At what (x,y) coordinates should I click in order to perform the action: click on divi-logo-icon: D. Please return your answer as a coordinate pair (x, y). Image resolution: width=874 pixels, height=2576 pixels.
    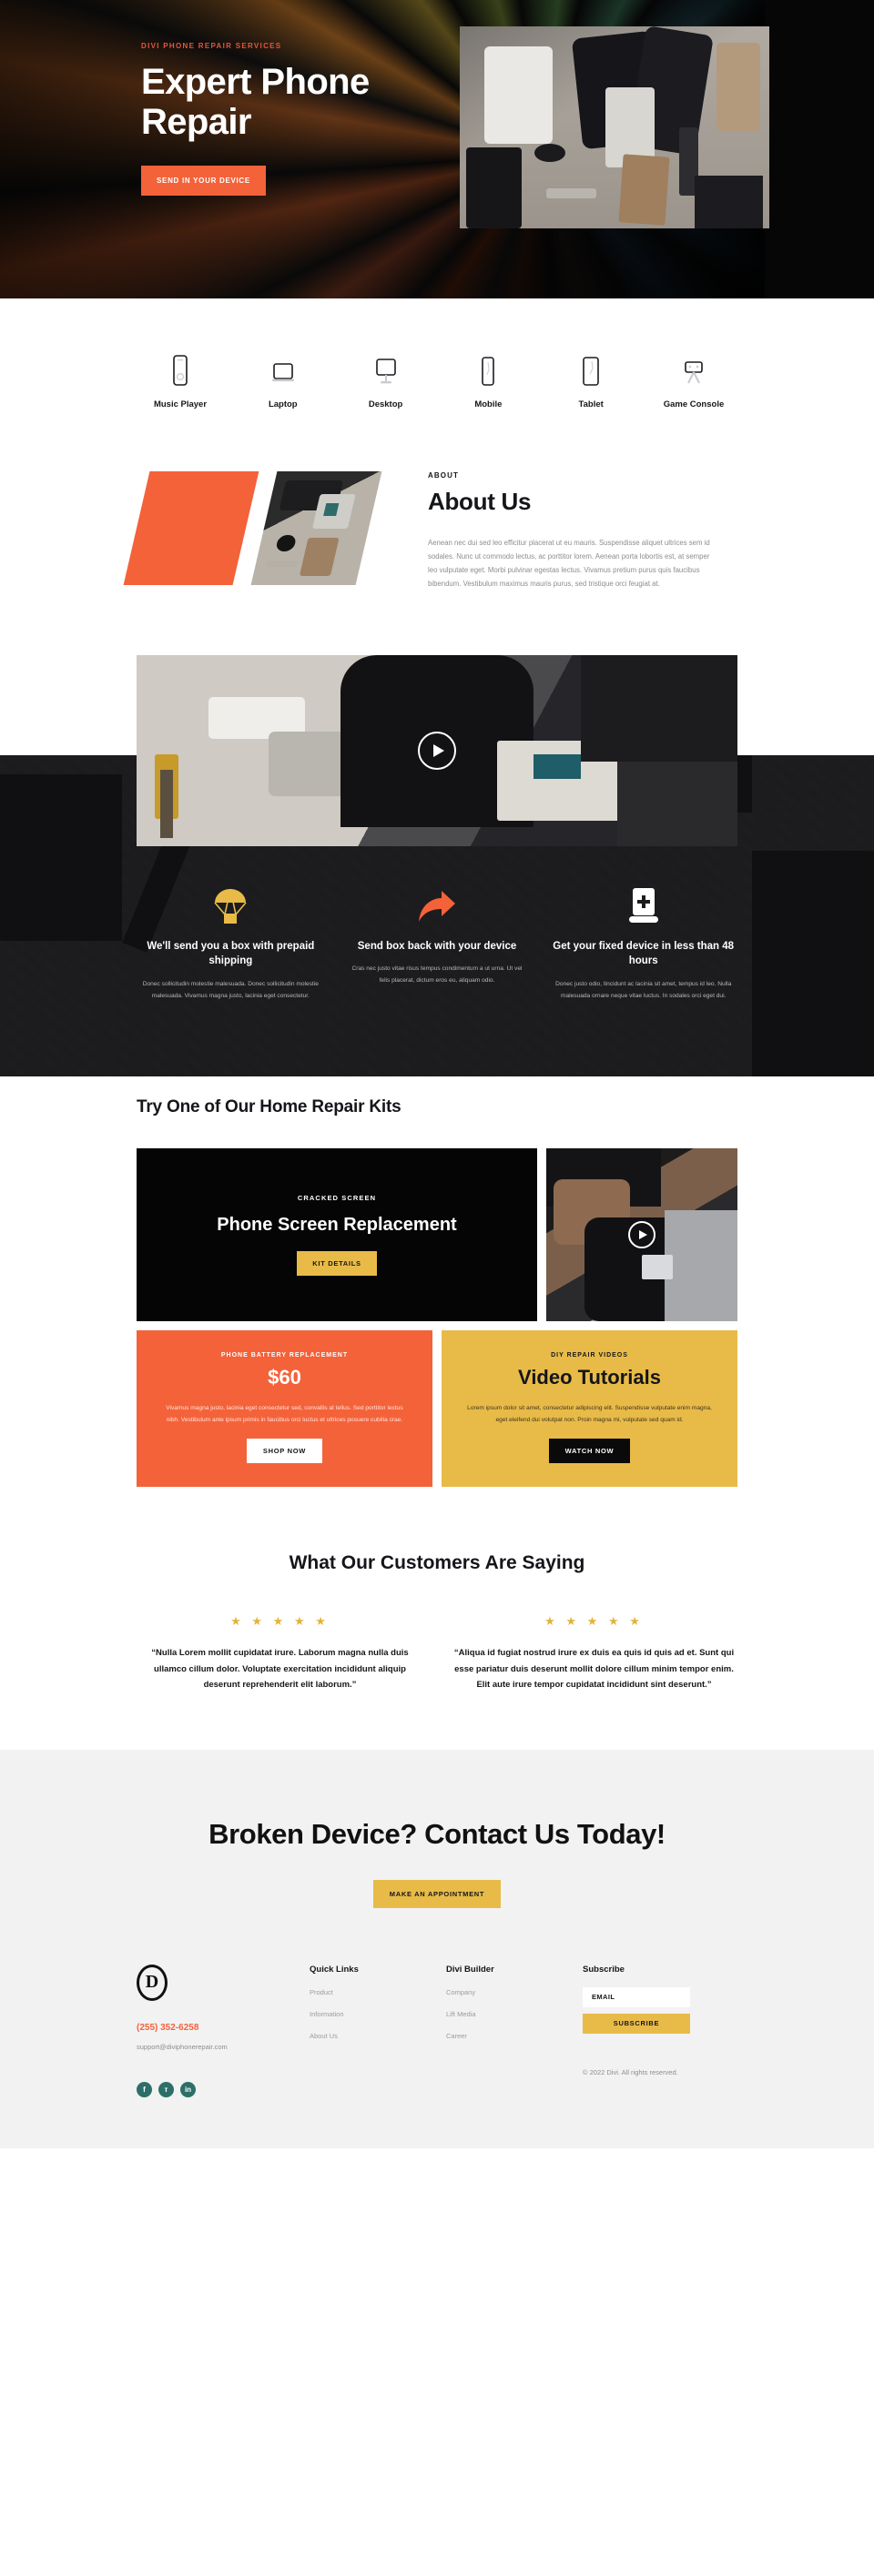
    Looking at the image, I should click on (152, 1982).